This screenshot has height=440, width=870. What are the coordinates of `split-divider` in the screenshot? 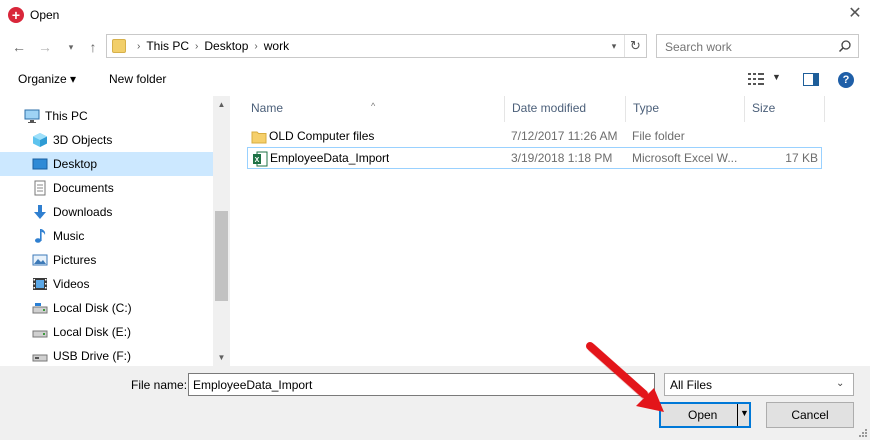 It's located at (737, 415).